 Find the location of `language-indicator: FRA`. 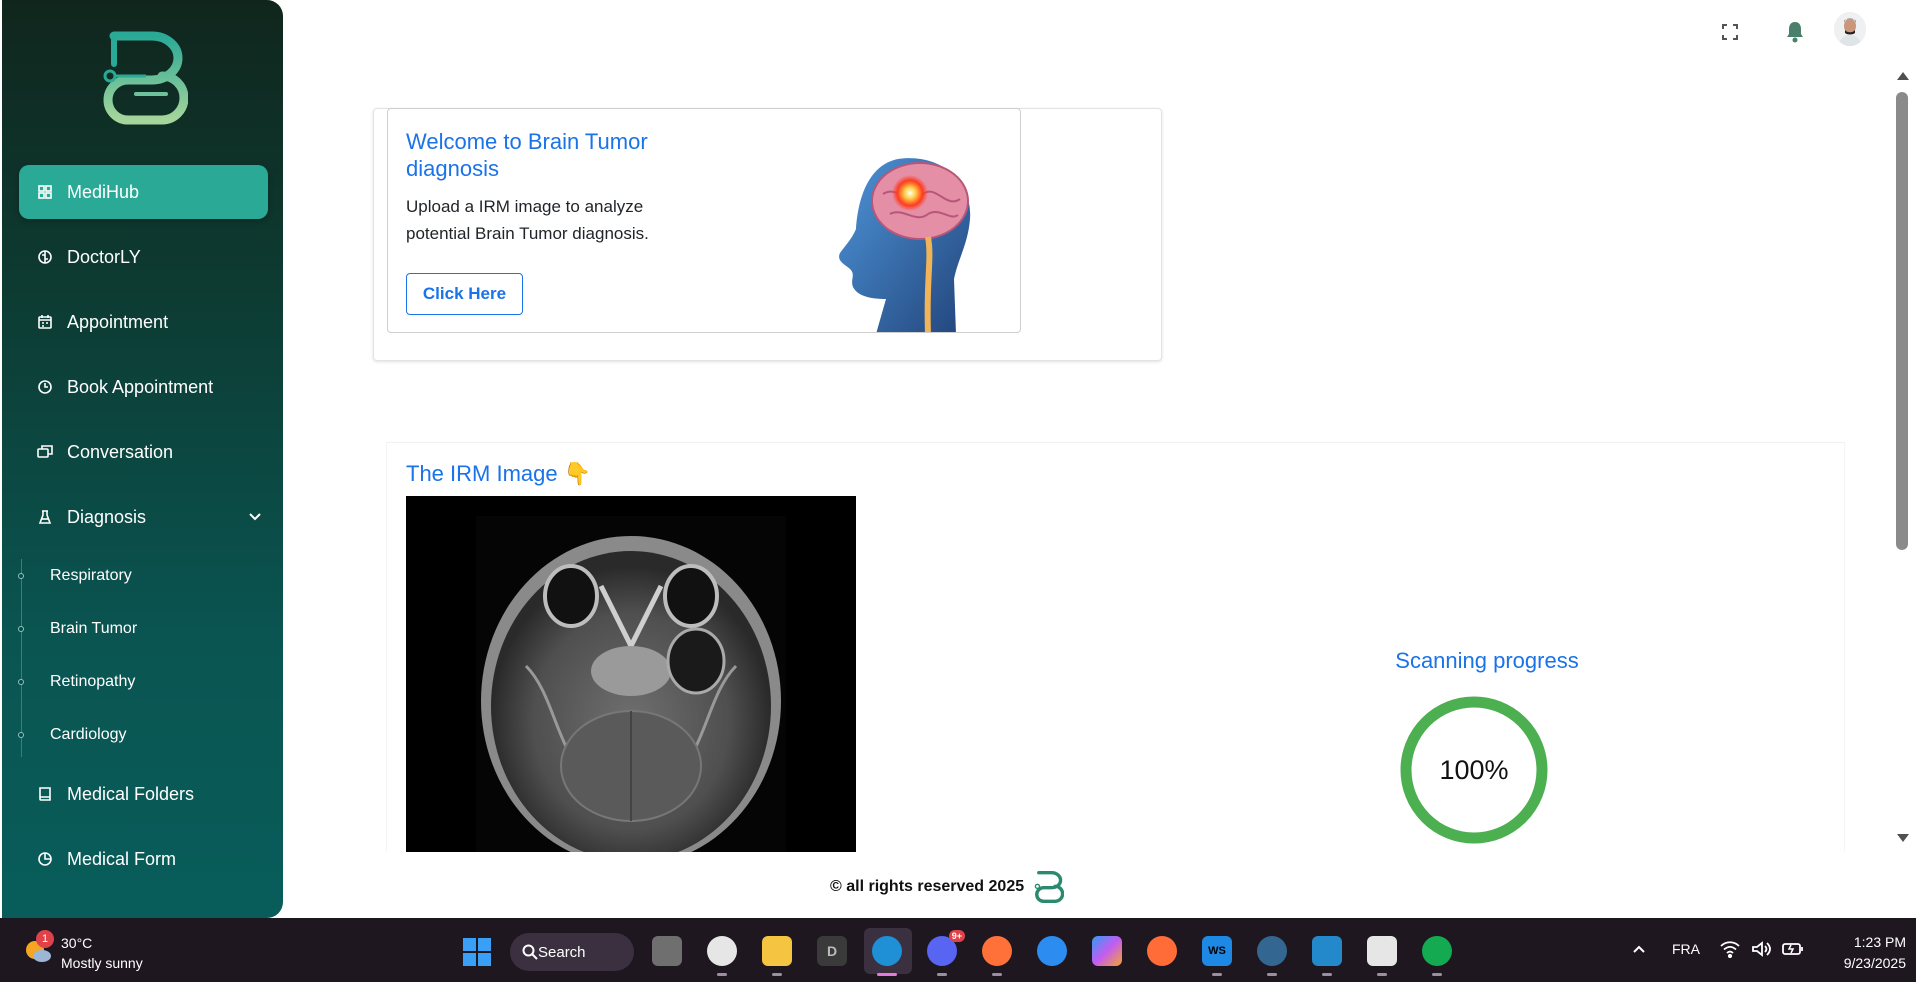

language-indicator: FRA is located at coordinates (1686, 949).